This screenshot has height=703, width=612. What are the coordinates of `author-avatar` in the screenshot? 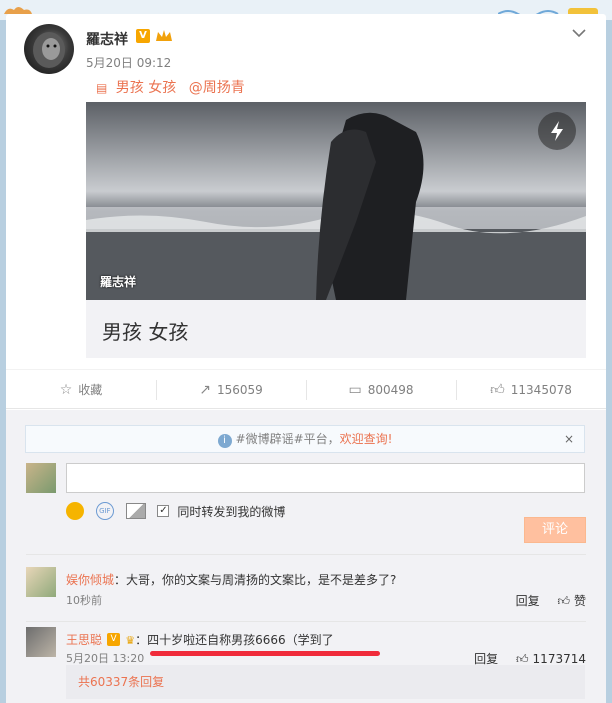 It's located at (49, 49).